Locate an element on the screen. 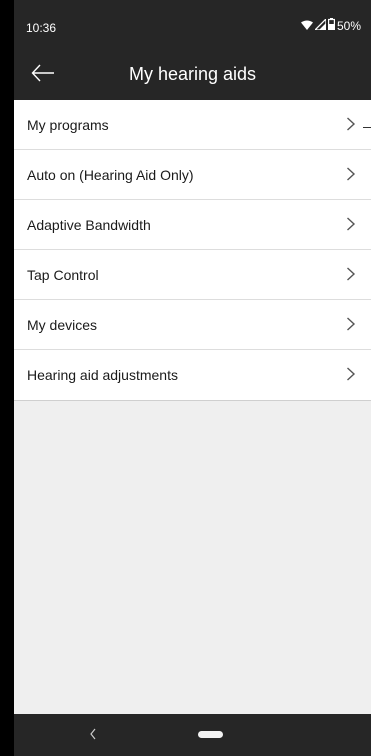 This screenshot has width=371, height=756. nav-back-icon is located at coordinates (93, 734).